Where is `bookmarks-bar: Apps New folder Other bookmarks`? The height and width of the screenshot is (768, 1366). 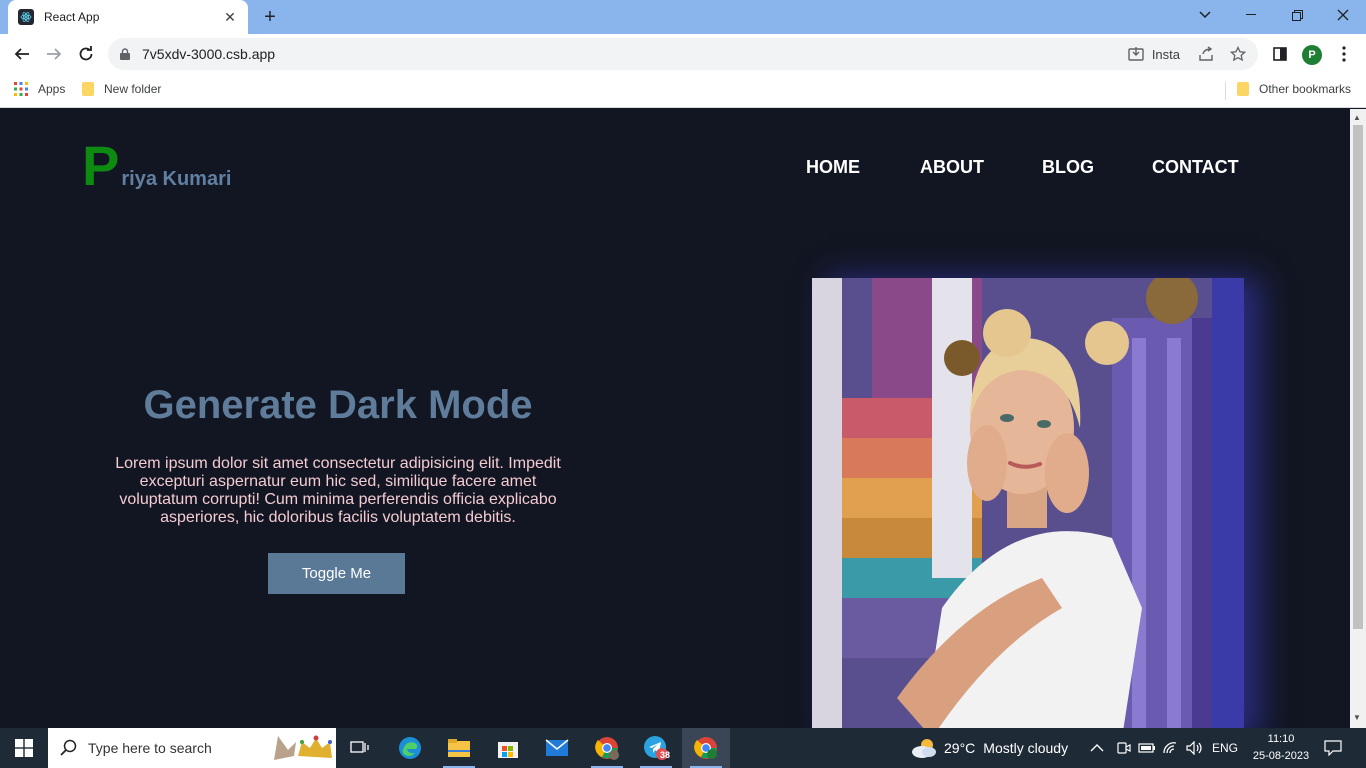
bookmarks-bar: Apps New folder Other bookmarks is located at coordinates (683, 91).